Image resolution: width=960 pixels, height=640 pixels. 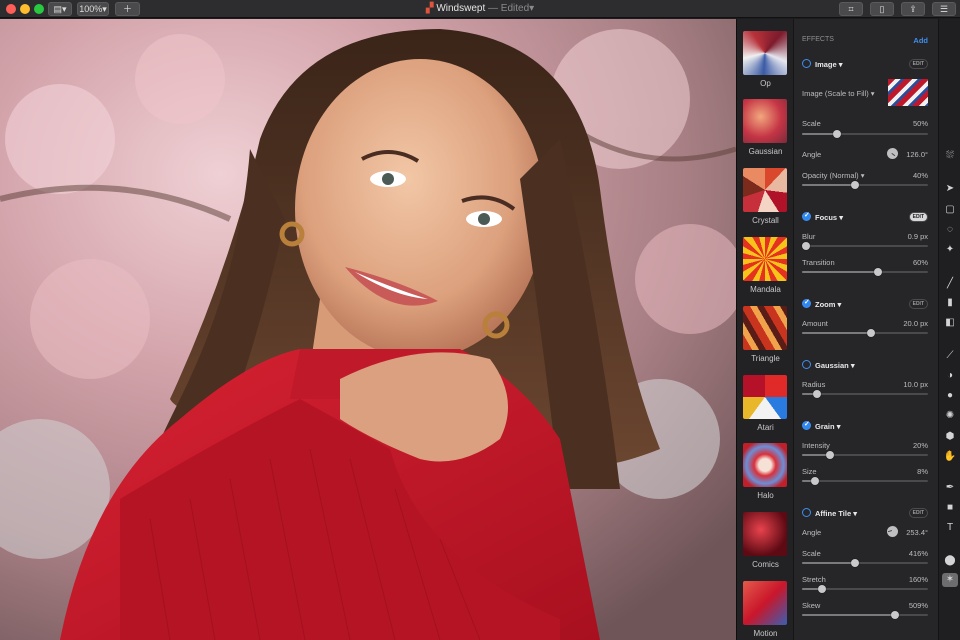 I want to click on focus-toggle, so click(x=806, y=216).